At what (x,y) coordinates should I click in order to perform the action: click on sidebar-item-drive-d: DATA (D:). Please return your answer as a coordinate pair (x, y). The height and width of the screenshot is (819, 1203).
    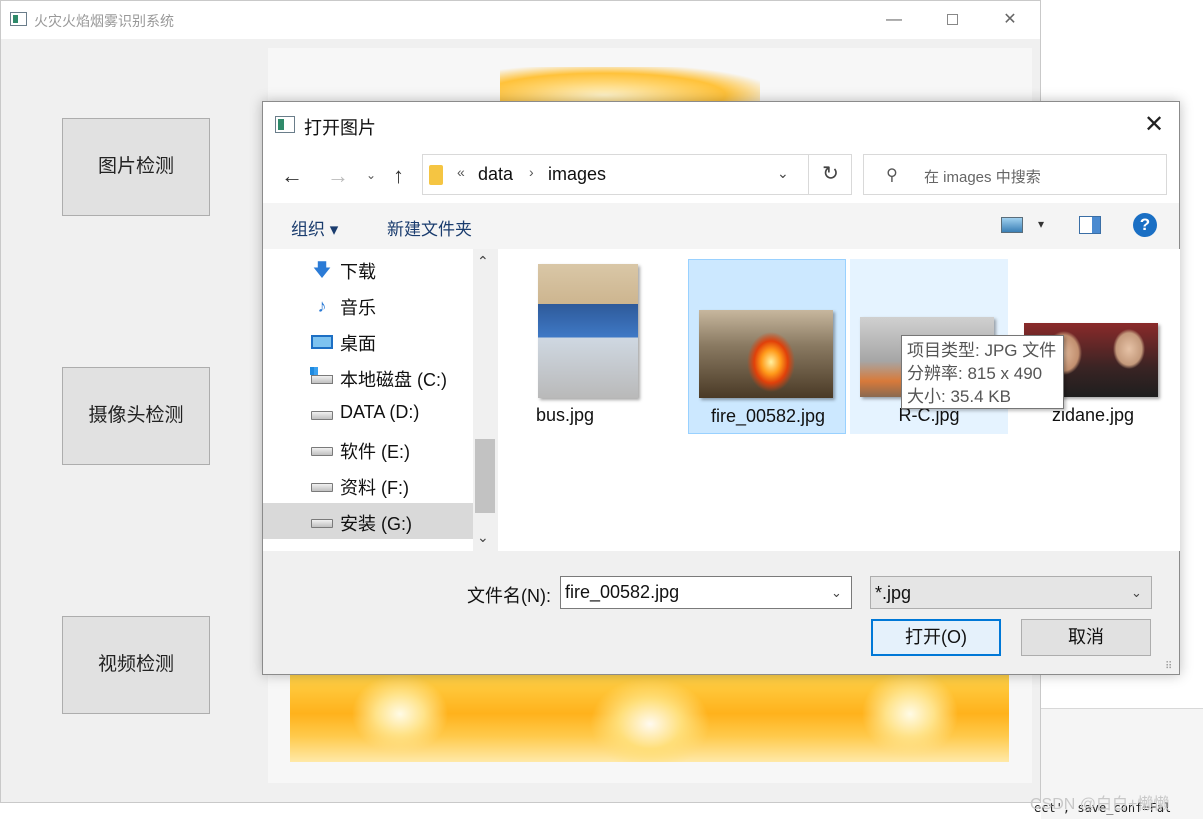
    Looking at the image, I should click on (368, 413).